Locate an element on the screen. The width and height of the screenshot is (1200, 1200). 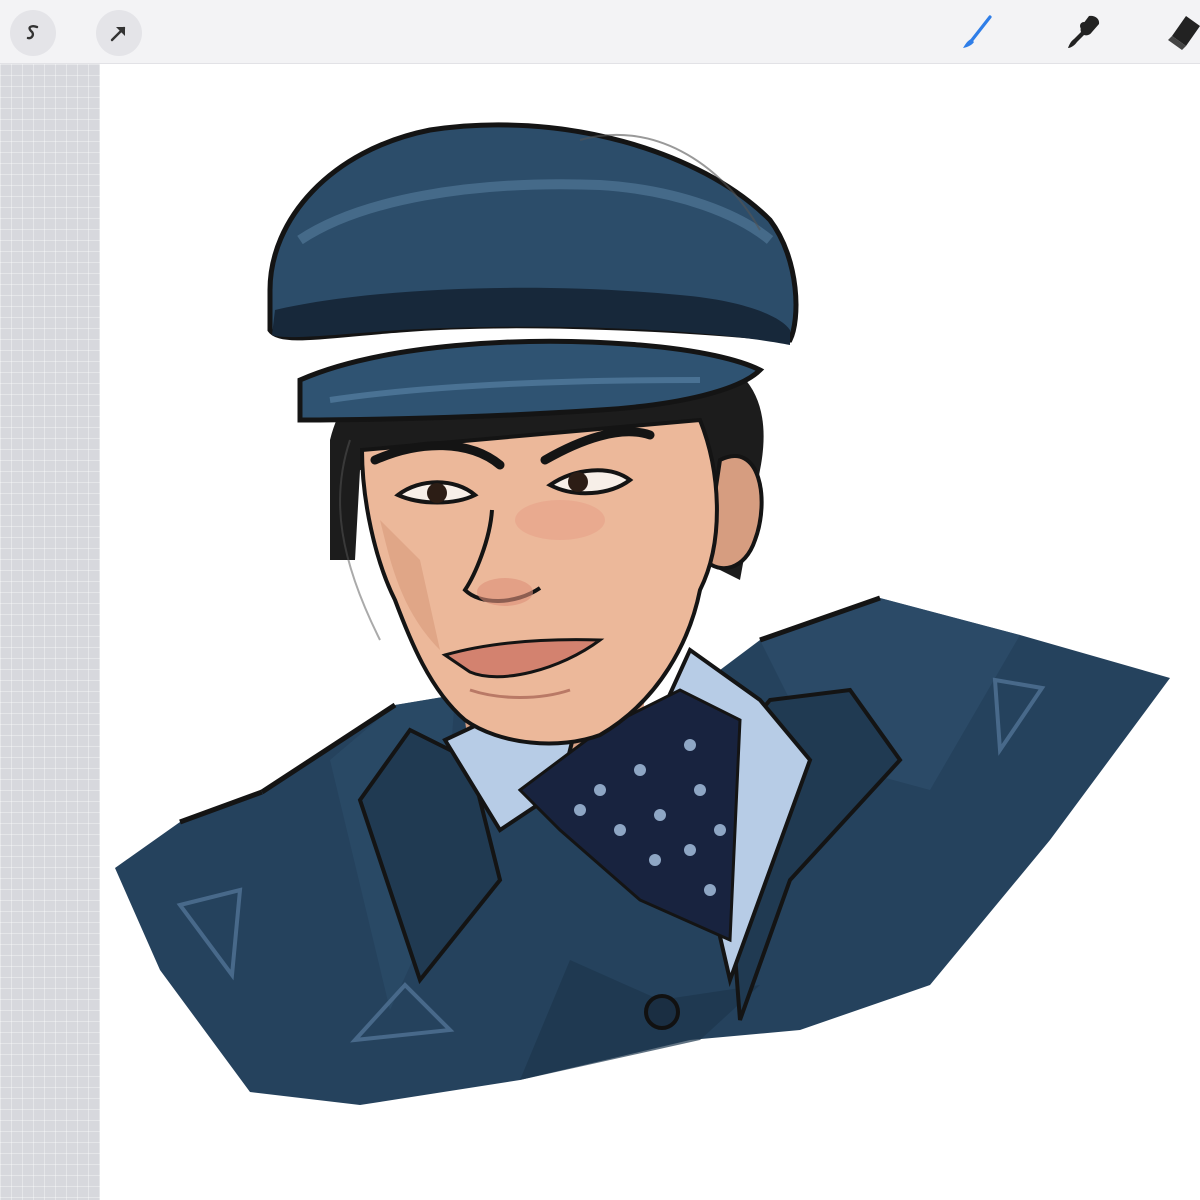
top-toolbar is located at coordinates (600, 32).